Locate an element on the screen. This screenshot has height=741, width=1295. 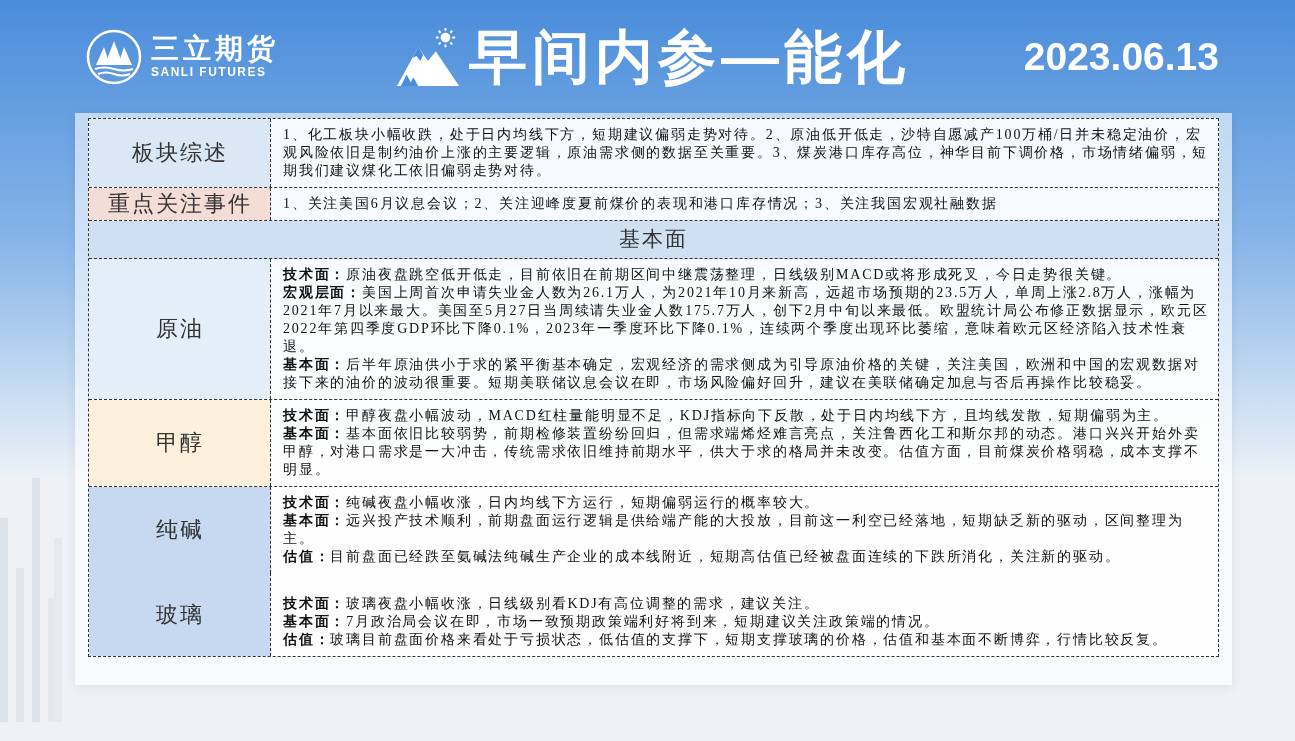
analysis-paragraph: 基本面：远兴投产技术顺利，前期盘面运行逻辑是供给端产能的大投放，目前这一利空已经落地，短期缺乏新的驱动，区间整理为主。 is located at coordinates (734, 530).